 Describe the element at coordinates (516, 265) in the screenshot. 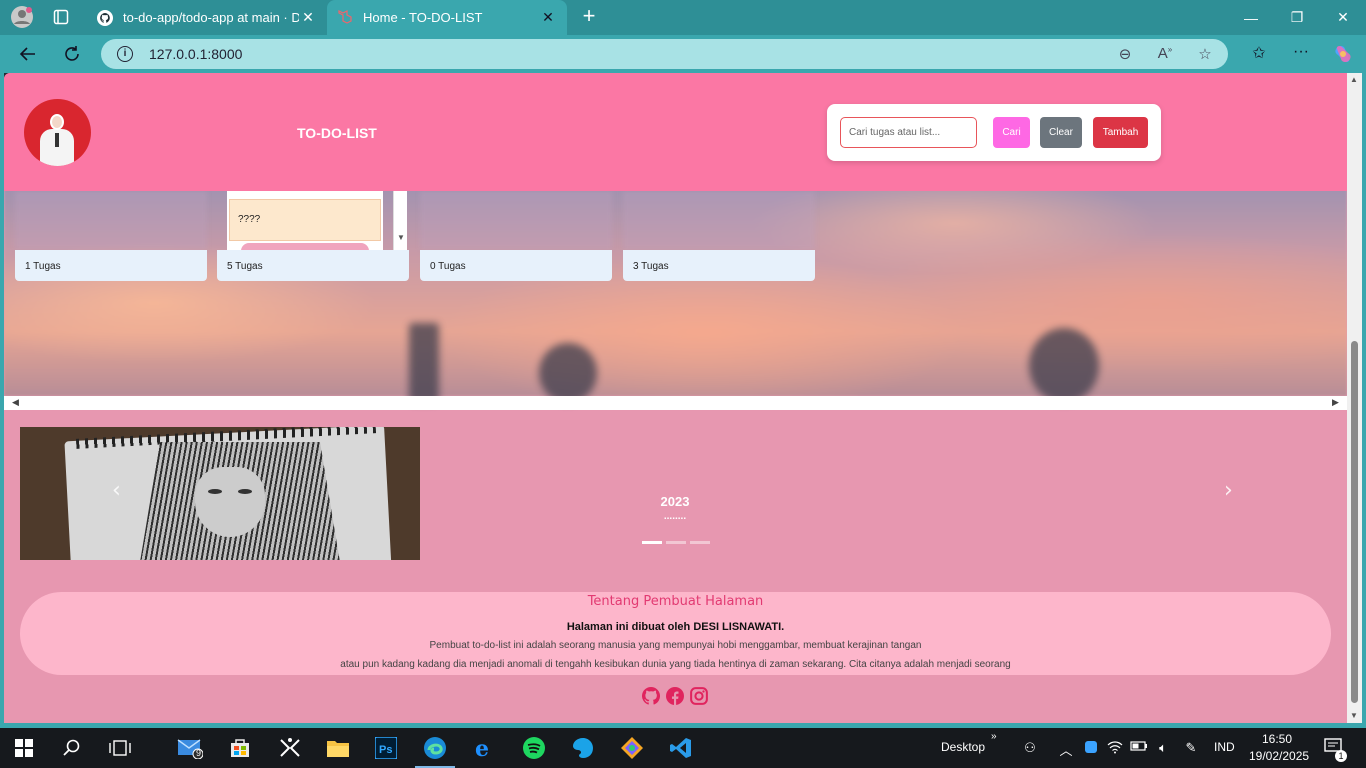

I see `task-count: 0 Tugas` at that location.